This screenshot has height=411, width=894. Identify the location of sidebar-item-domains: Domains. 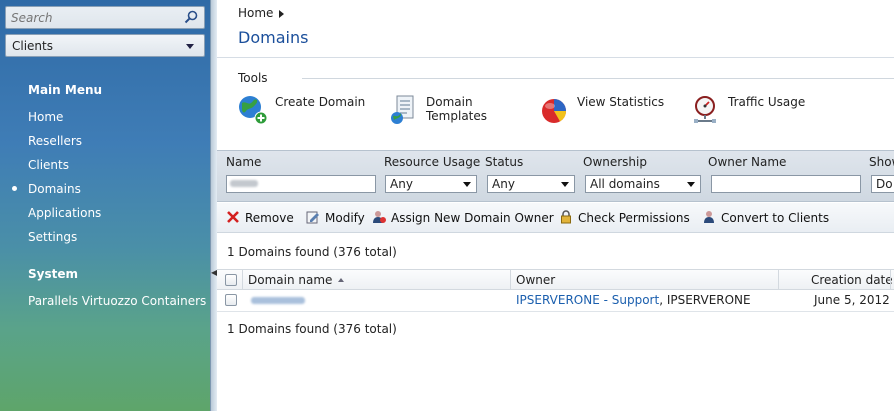
(54, 189).